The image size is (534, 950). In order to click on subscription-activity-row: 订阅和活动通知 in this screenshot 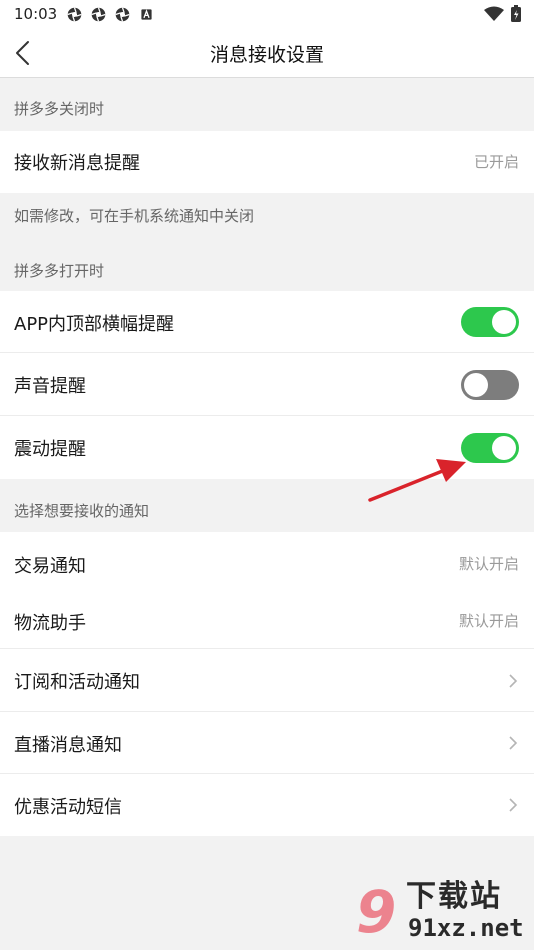, I will do `click(267, 680)`.